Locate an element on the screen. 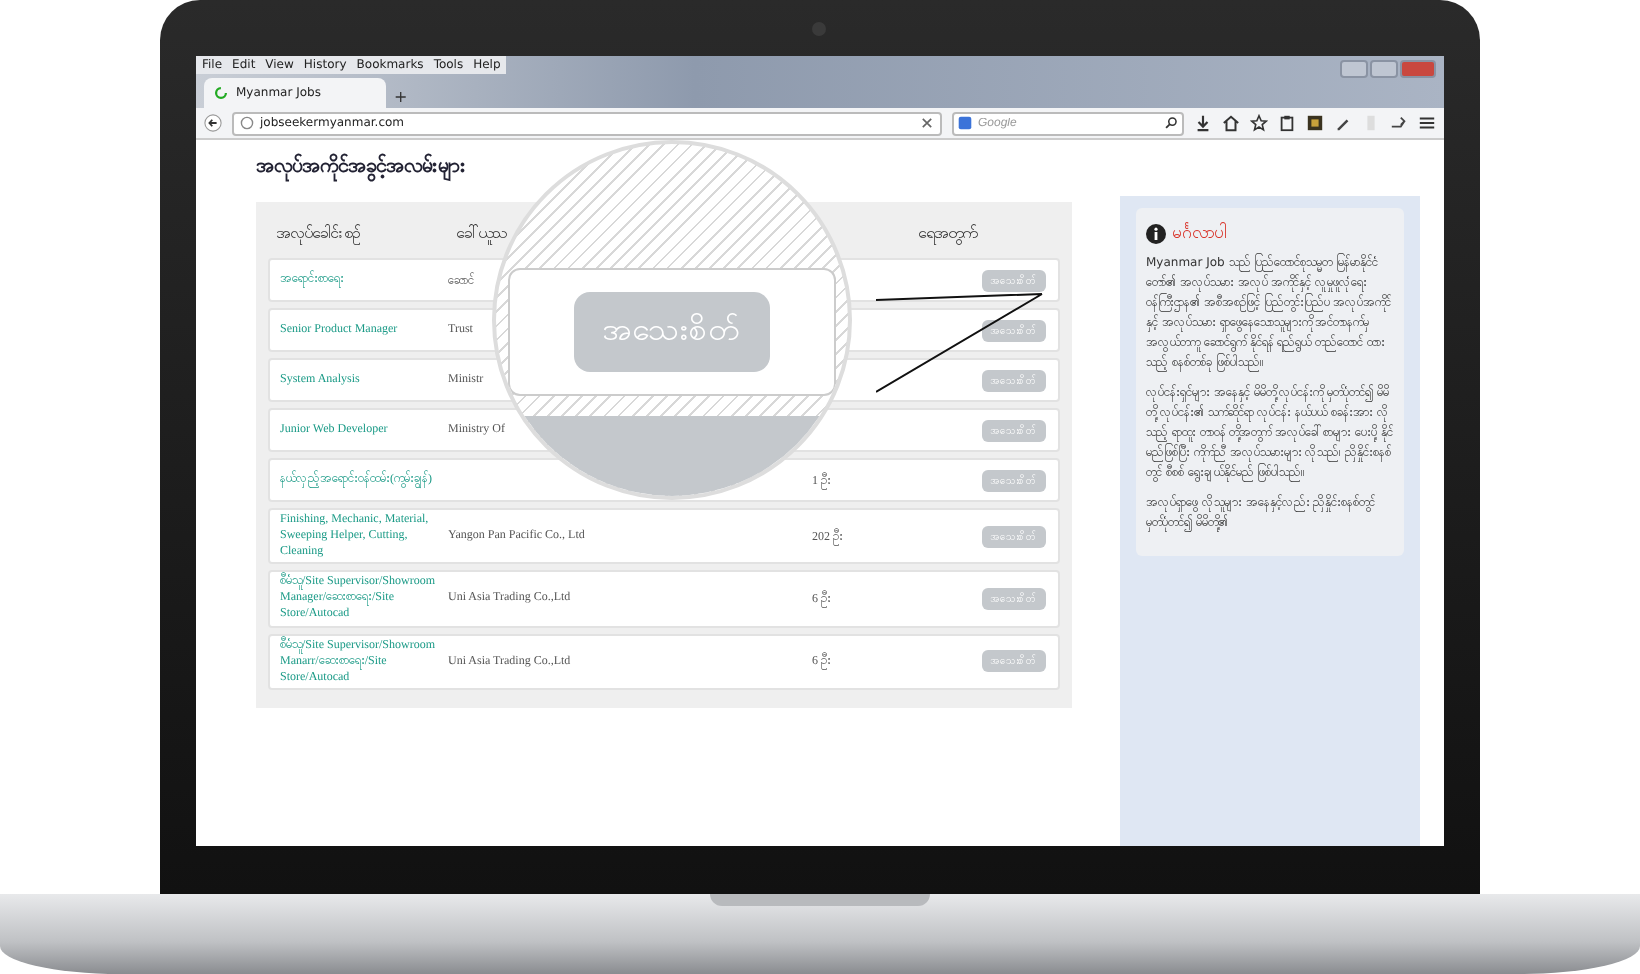 The width and height of the screenshot is (1640, 974). extension-icon is located at coordinates (1315, 123).